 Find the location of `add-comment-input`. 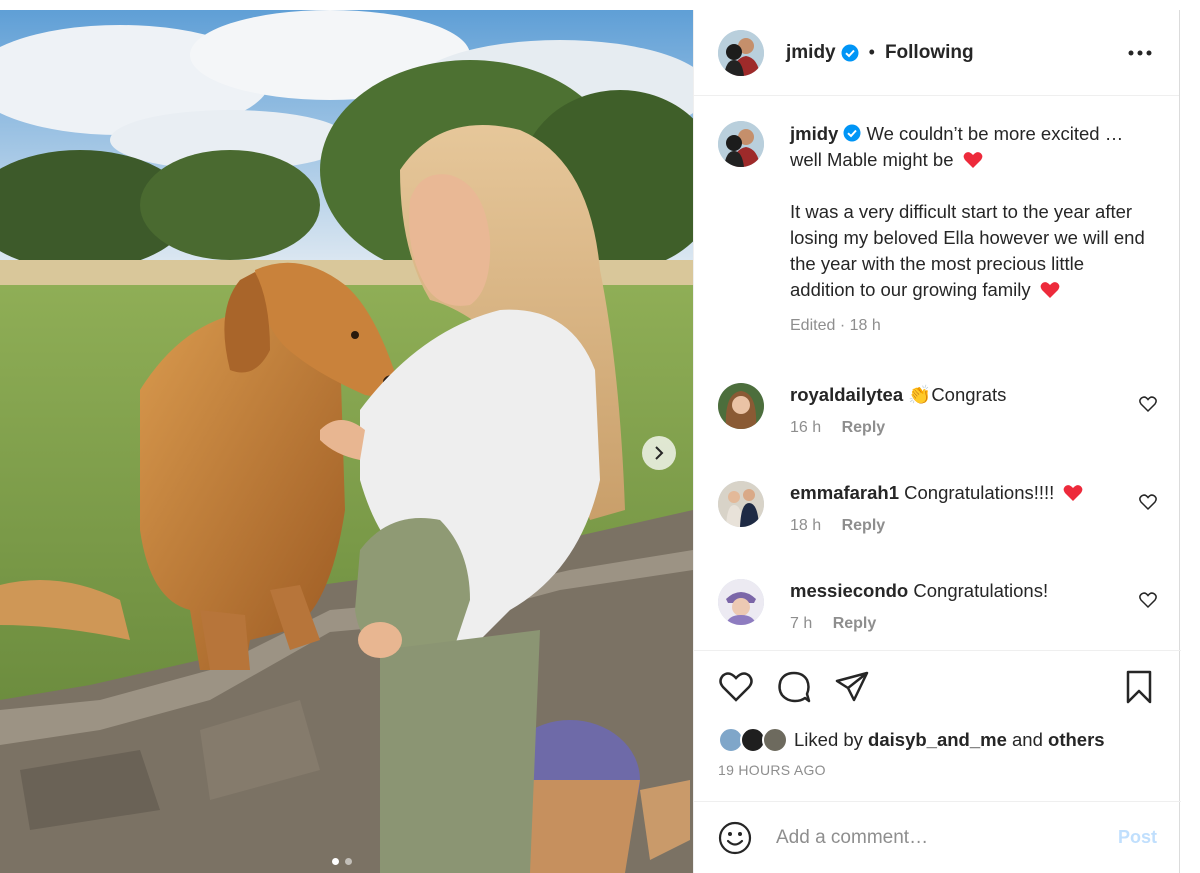

add-comment-input is located at coordinates (936, 837).